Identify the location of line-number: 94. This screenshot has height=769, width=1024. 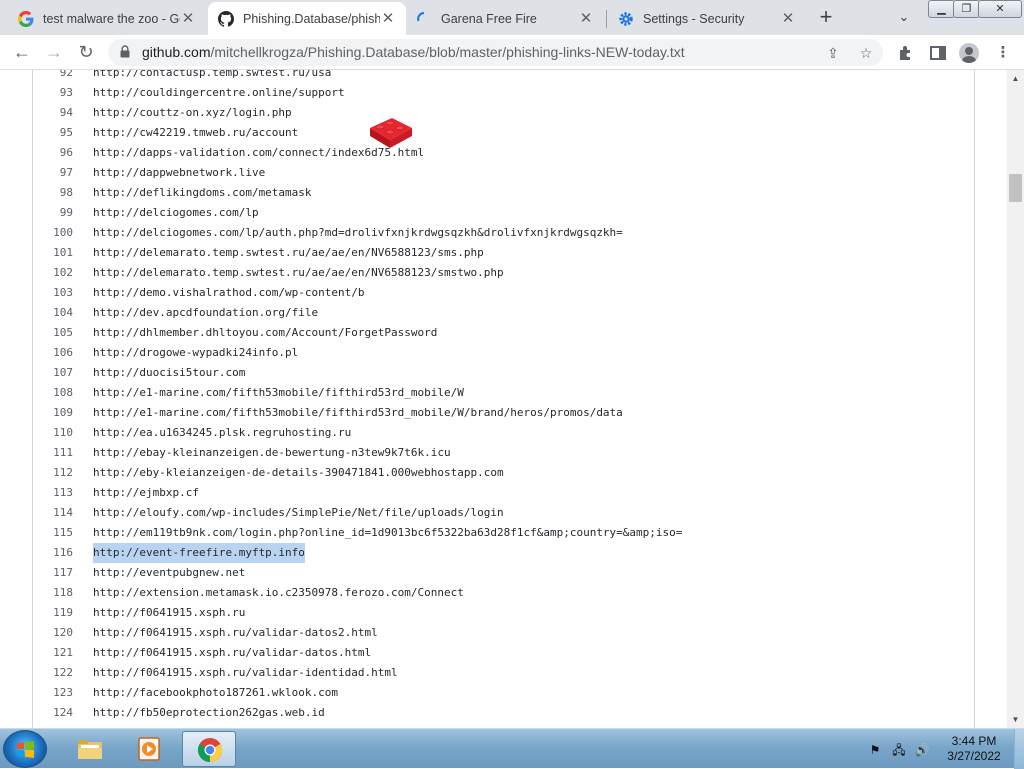
(53, 113).